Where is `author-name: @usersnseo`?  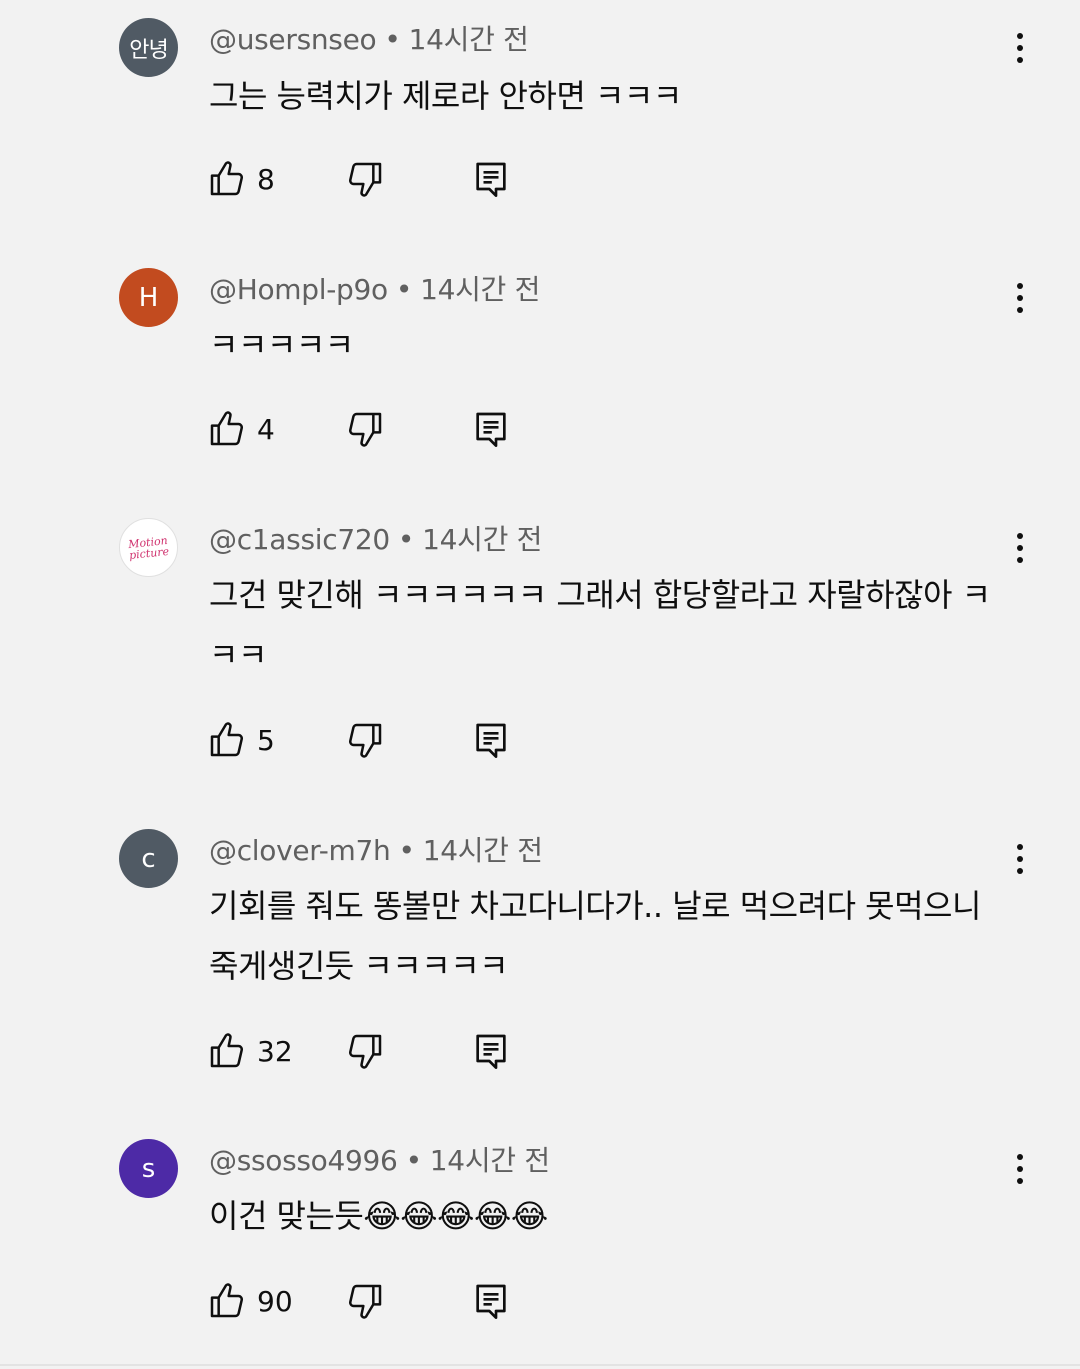
author-name: @usersnseo is located at coordinates (293, 39).